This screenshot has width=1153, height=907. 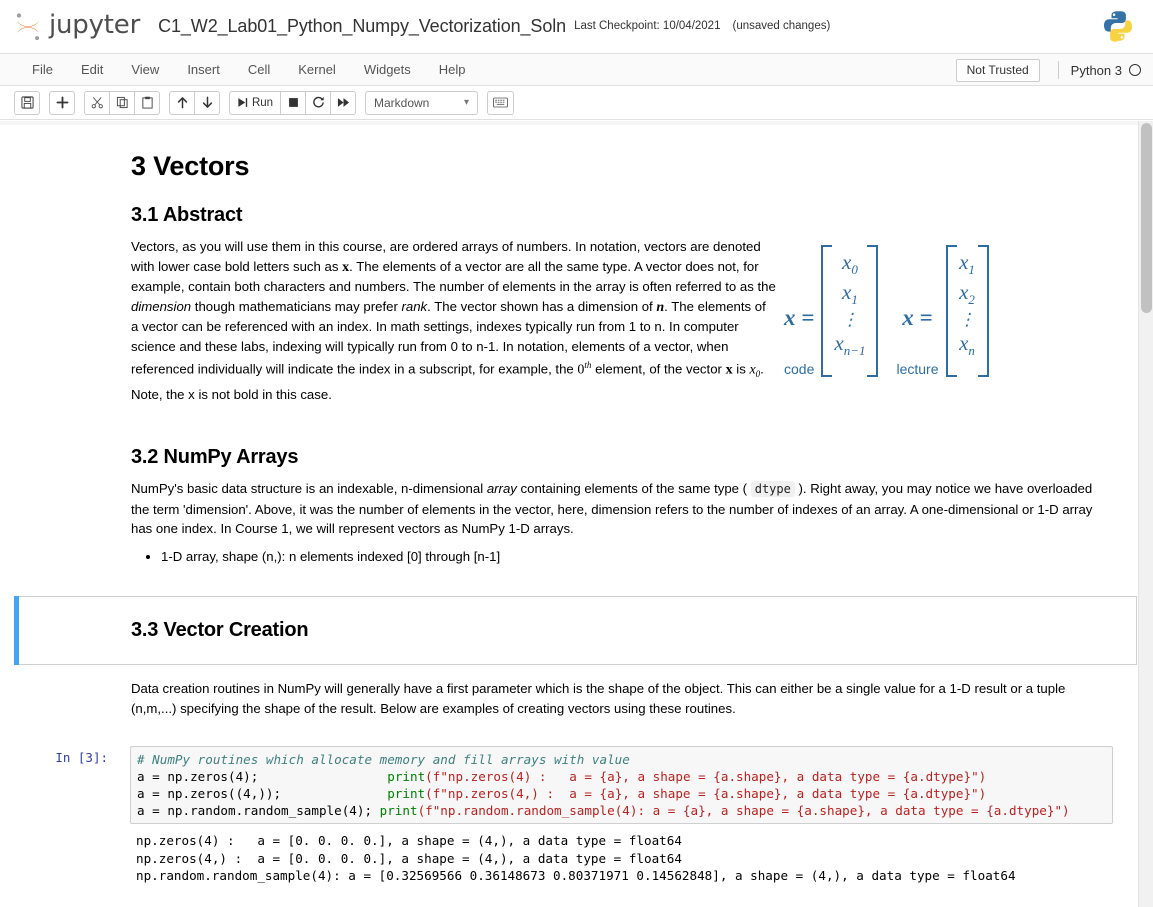 What do you see at coordinates (850, 293) in the screenshot?
I see `vector-code-item-1: x1` at bounding box center [850, 293].